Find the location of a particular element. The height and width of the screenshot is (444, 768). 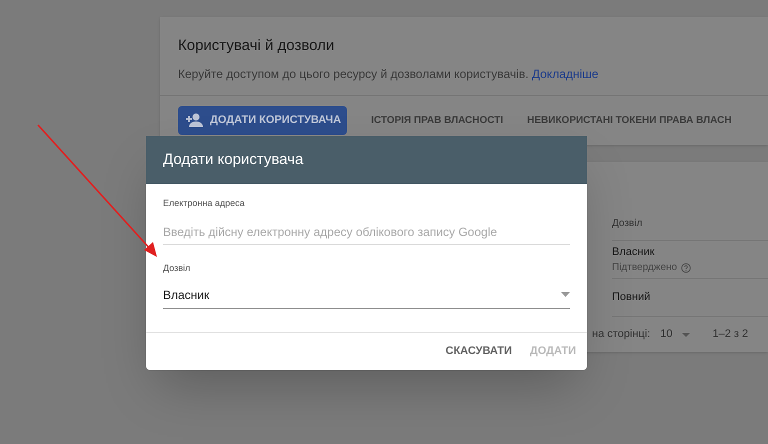

add-user-button: ДОДАТИ КОРИСТУВАЧА is located at coordinates (263, 120).